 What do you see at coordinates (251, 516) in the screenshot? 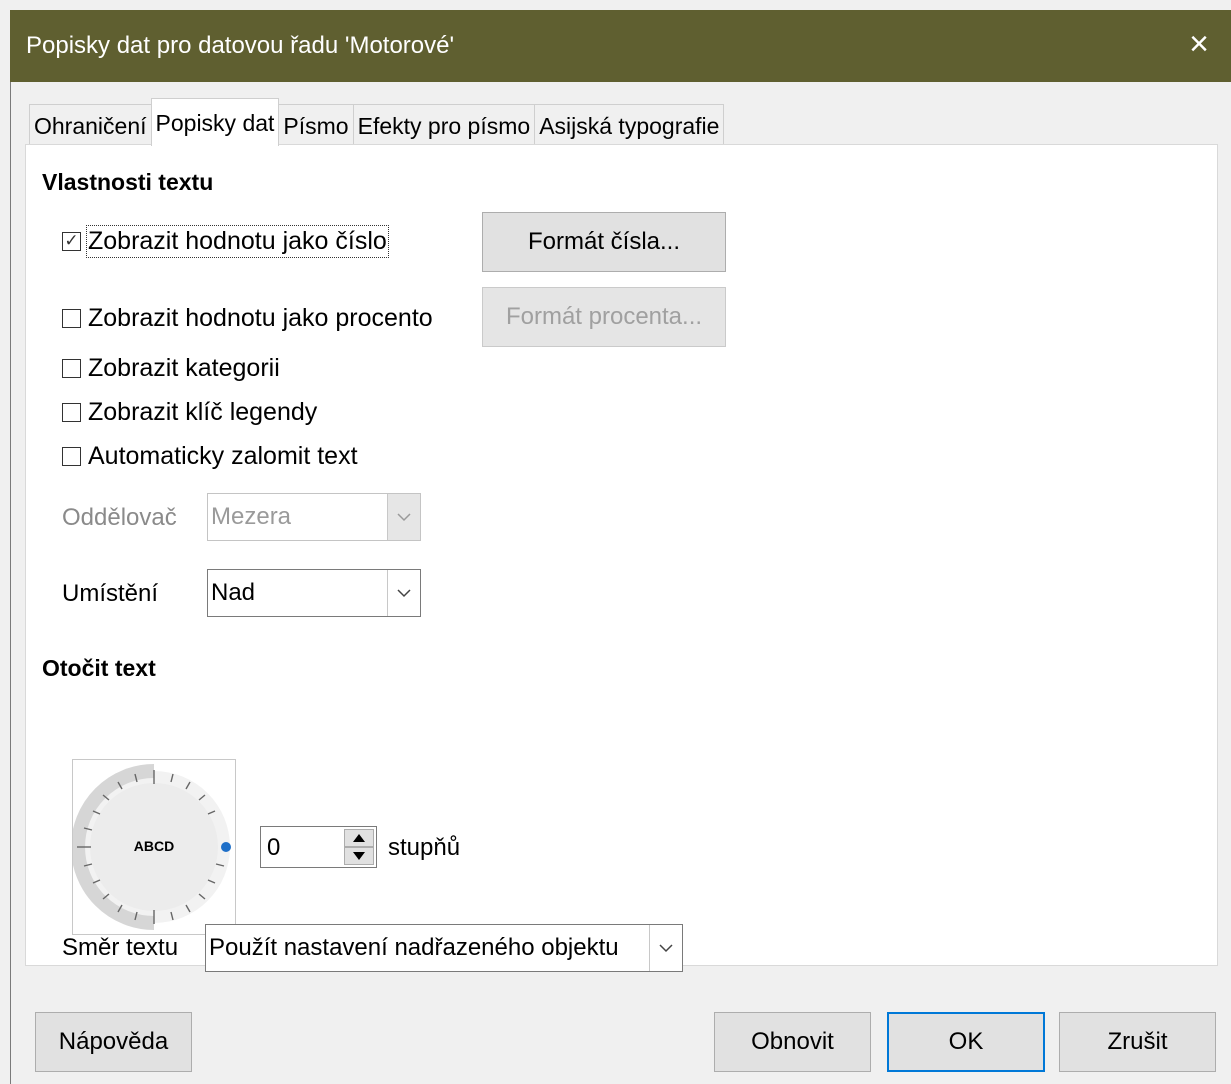
I see `separator-value: Mezera` at bounding box center [251, 516].